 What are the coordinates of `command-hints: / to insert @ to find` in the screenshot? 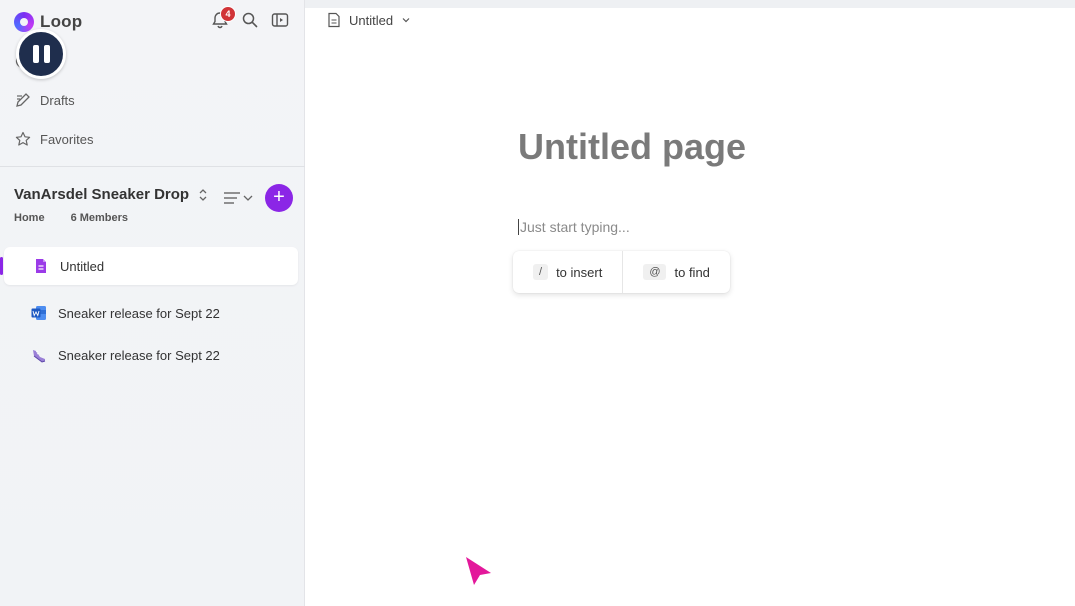 It's located at (621, 272).